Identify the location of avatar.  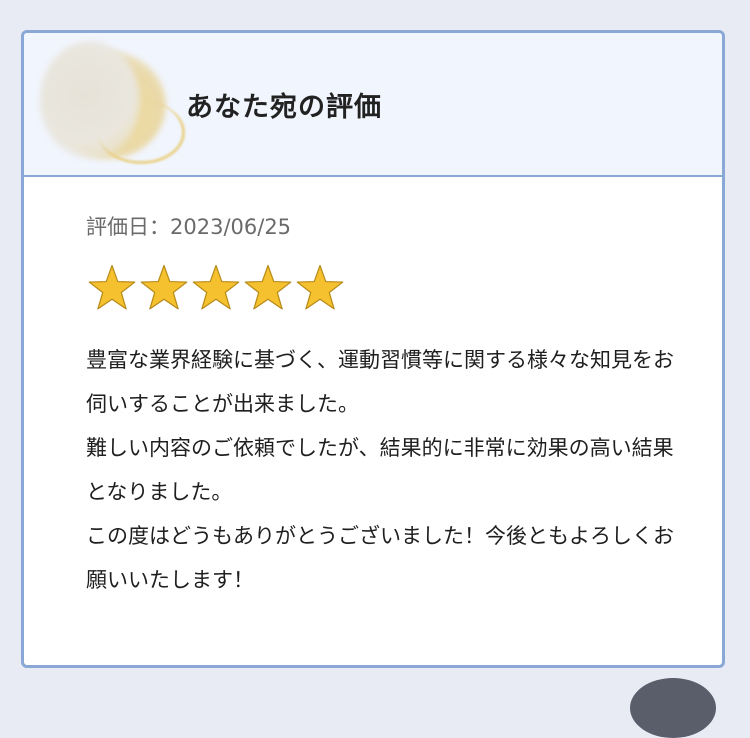
(112, 102).